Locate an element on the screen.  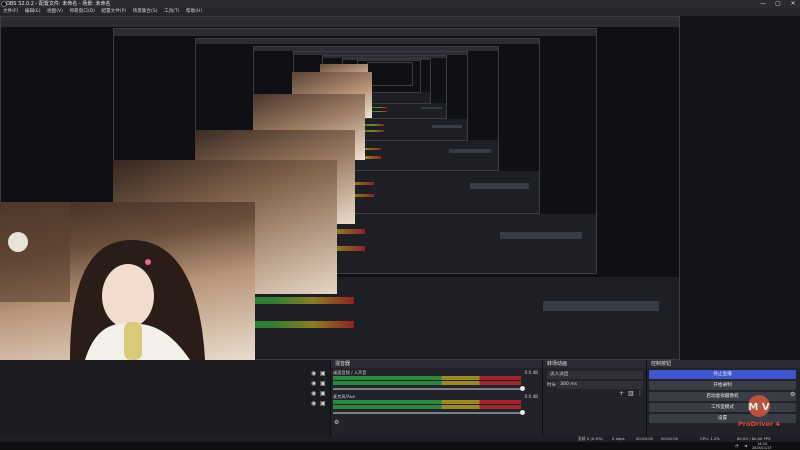
nested-obs-preview is located at coordinates (390, 74).